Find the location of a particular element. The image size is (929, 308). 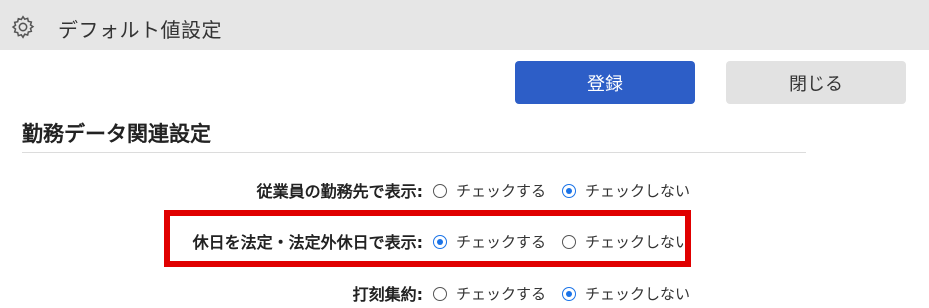

register-button: 登録 is located at coordinates (605, 82).